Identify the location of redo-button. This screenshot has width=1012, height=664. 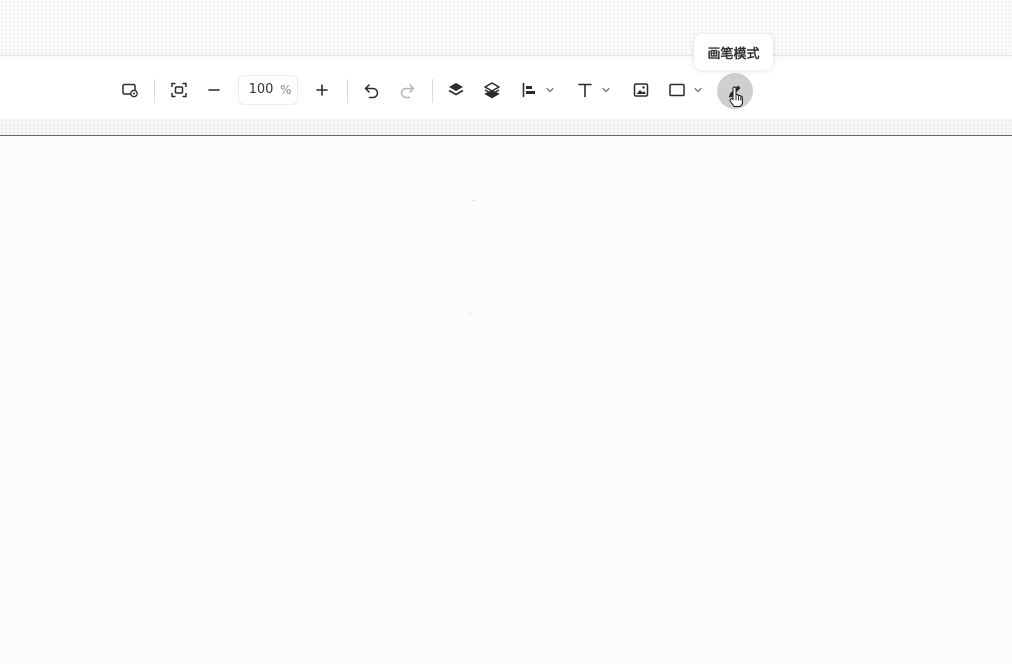
(407, 90).